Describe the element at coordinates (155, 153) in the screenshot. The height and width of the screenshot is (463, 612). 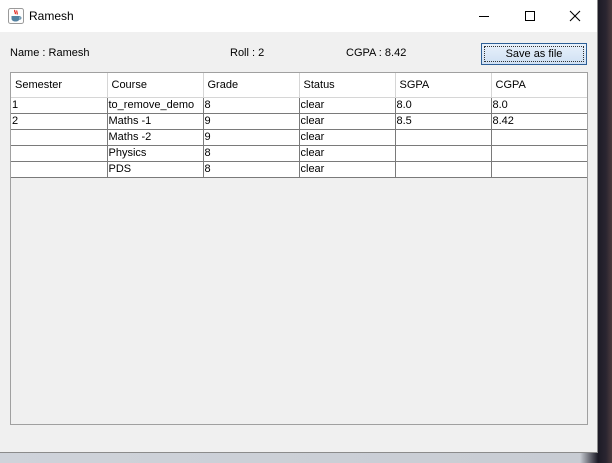
I see `cell-course: Physics` at that location.